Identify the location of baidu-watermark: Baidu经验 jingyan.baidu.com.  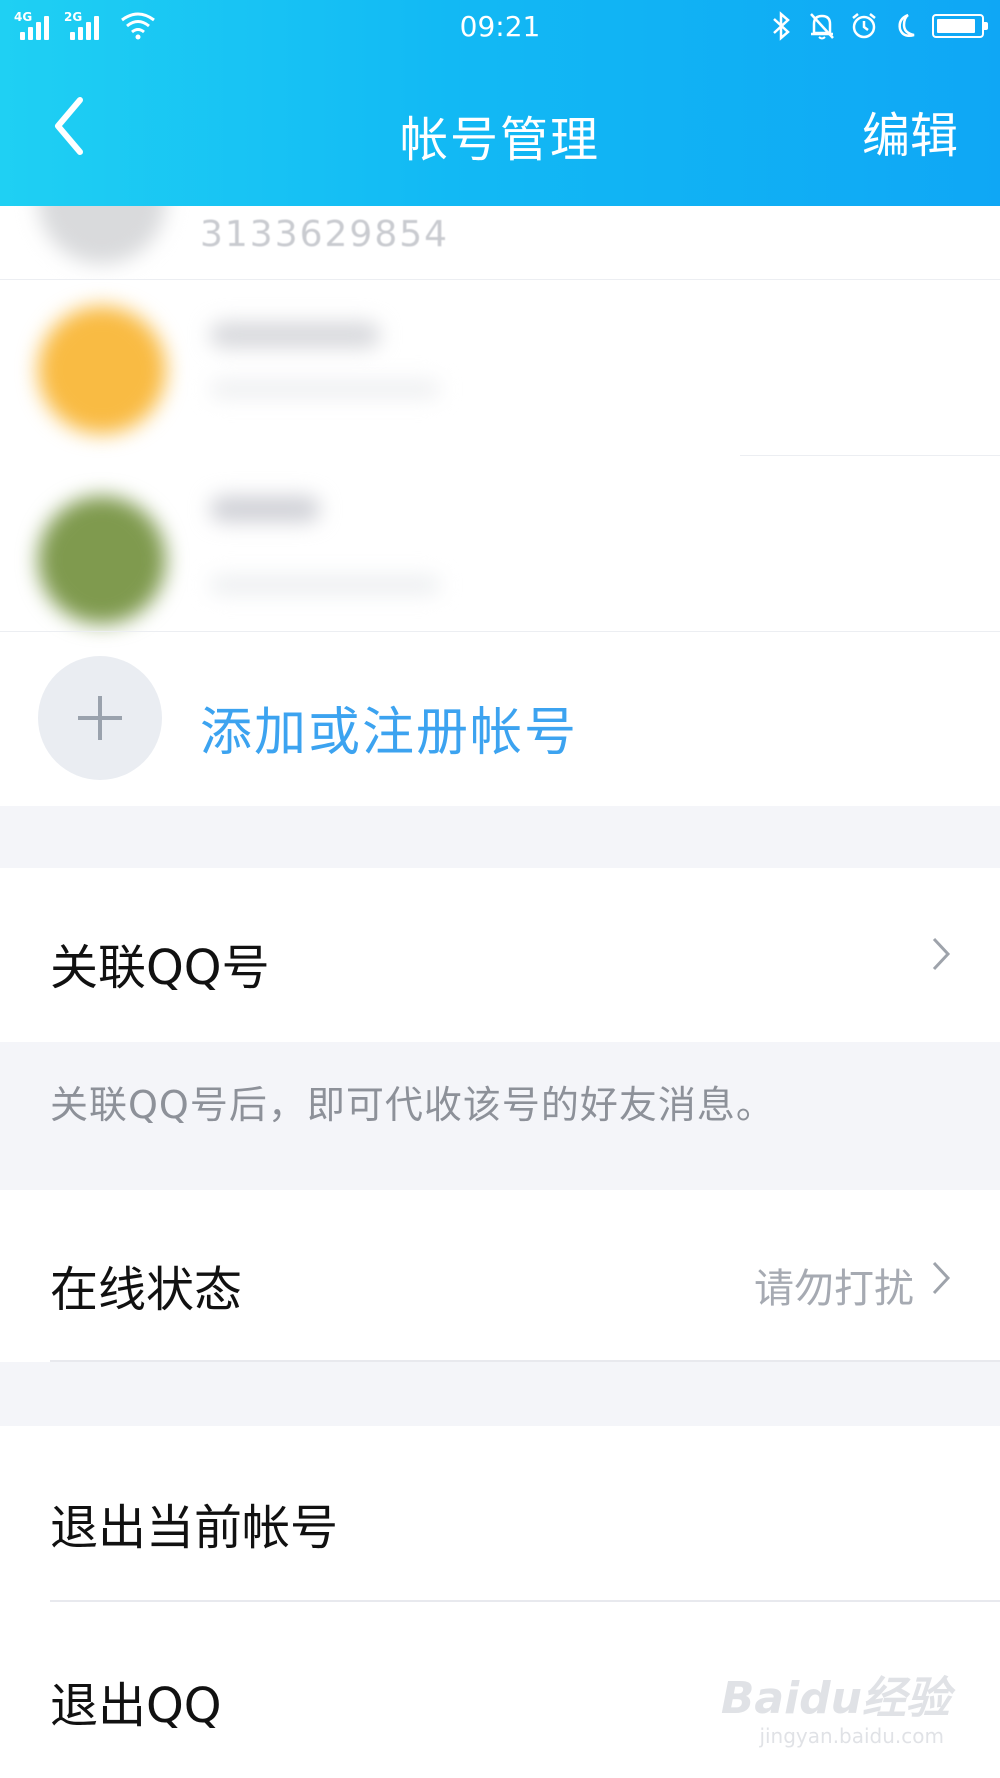
(835, 1712).